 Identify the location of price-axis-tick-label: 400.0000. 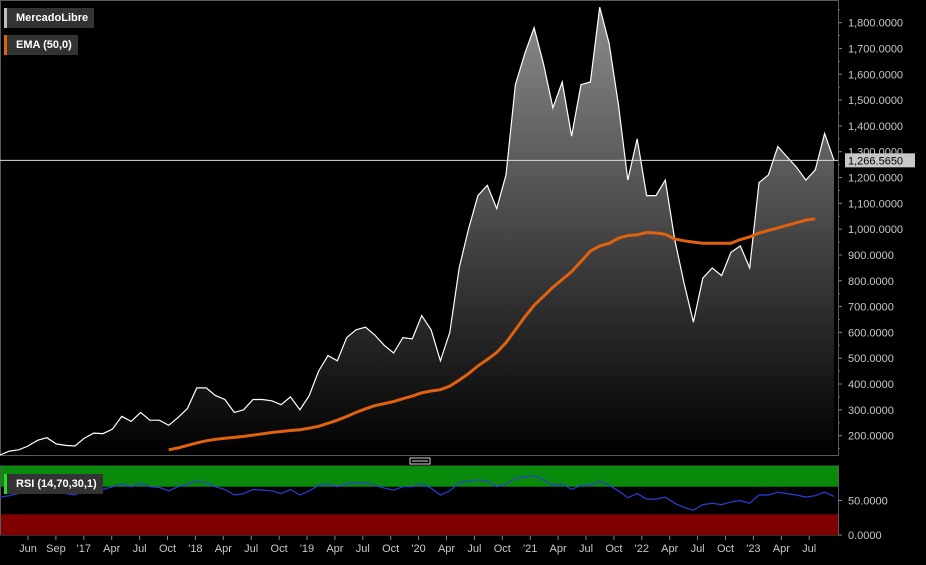
(871, 385).